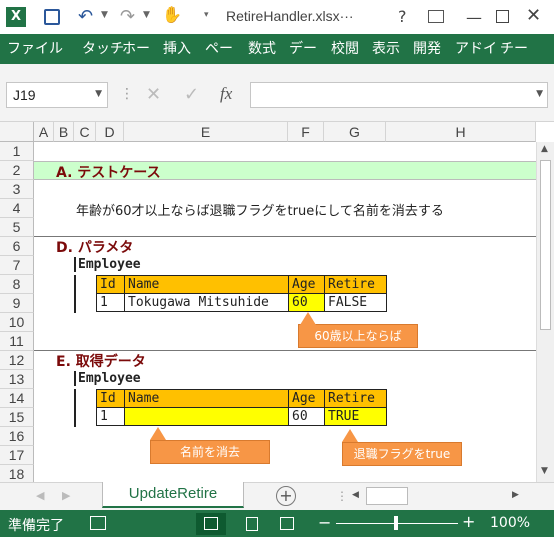 The image size is (554, 537). Describe the element at coordinates (355, 302) in the screenshot. I see `param-cell-retire: FALSE` at that location.